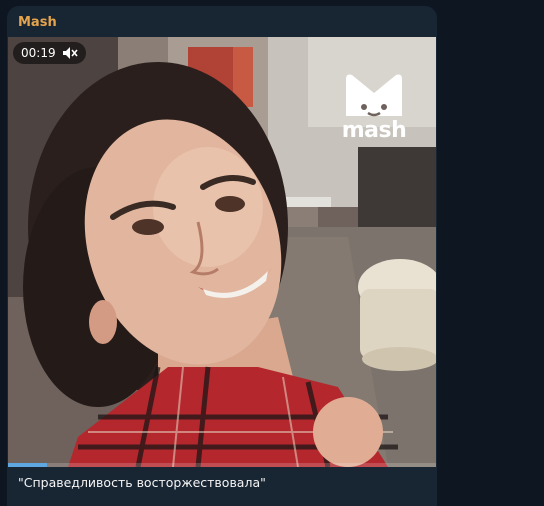  What do you see at coordinates (142, 482) in the screenshot?
I see `post-caption: "Справедливость восторжествовала"` at bounding box center [142, 482].